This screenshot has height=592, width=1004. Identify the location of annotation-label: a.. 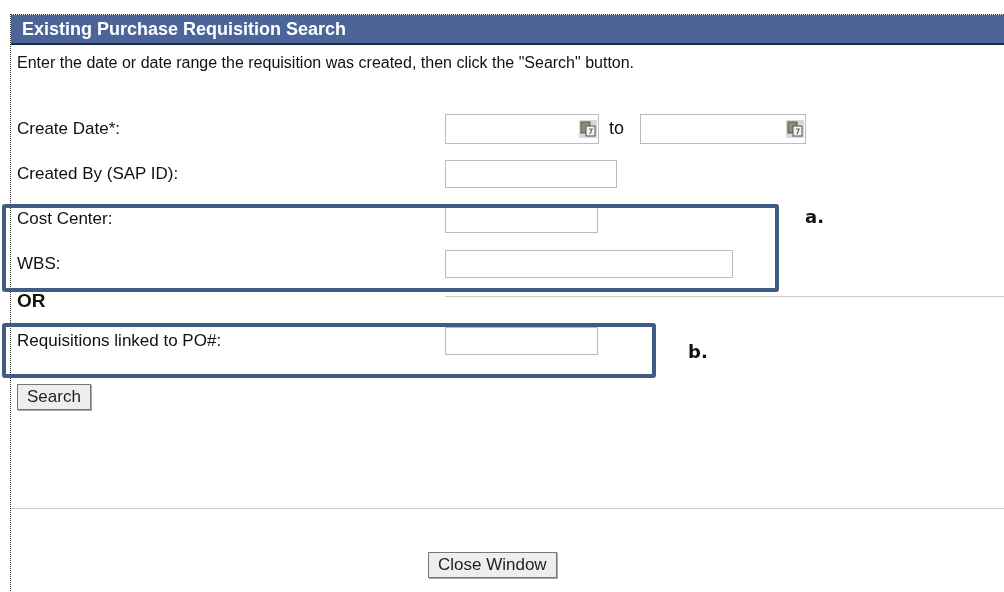
(814, 216).